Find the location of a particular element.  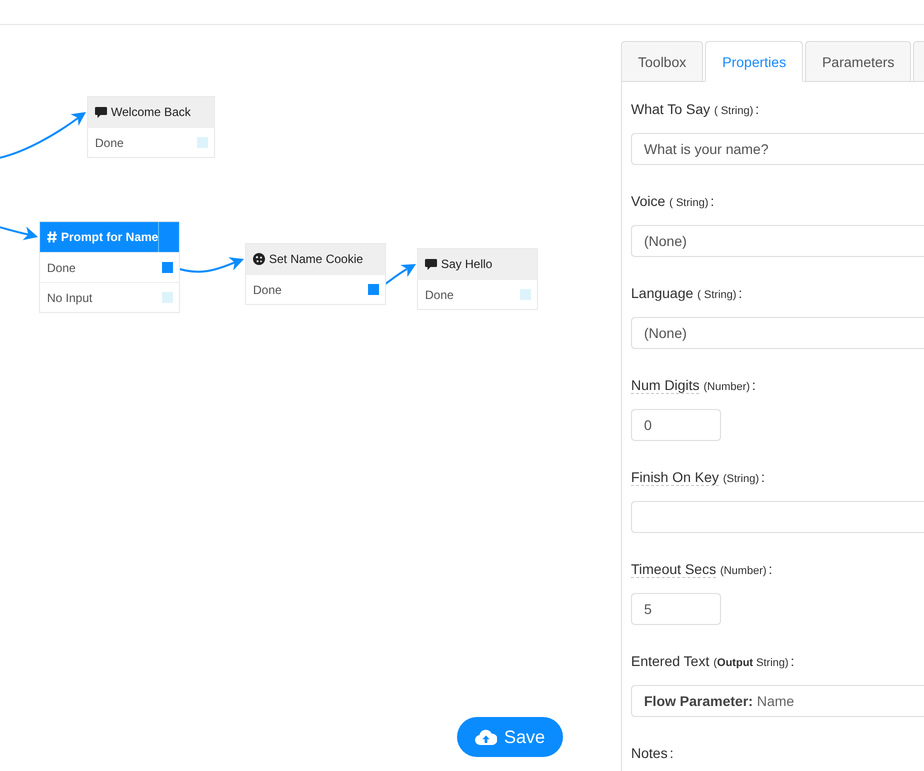

field-label: What To Say ( String): is located at coordinates (695, 109).